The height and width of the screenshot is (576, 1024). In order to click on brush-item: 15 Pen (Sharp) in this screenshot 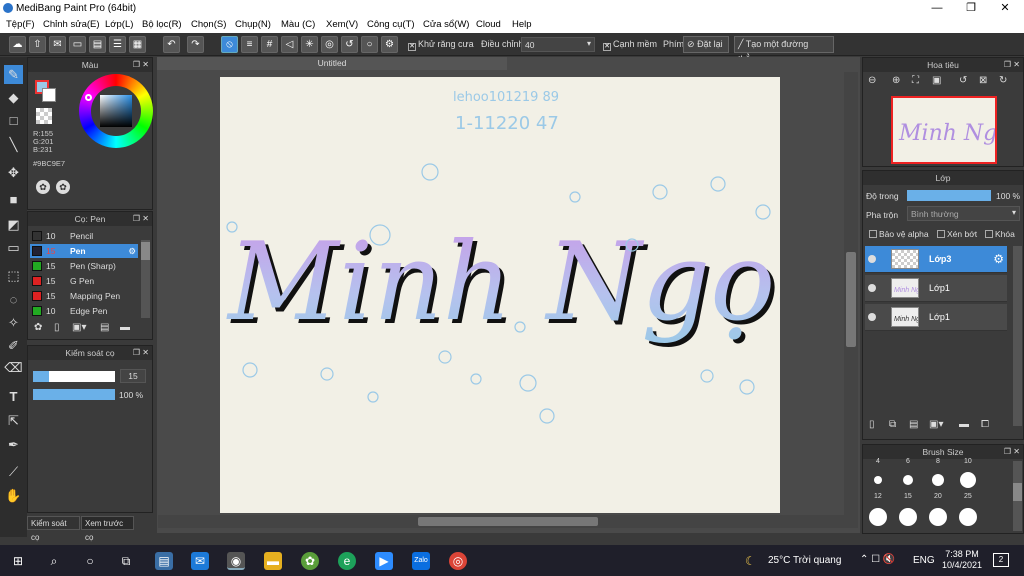, I will do `click(92, 266)`.